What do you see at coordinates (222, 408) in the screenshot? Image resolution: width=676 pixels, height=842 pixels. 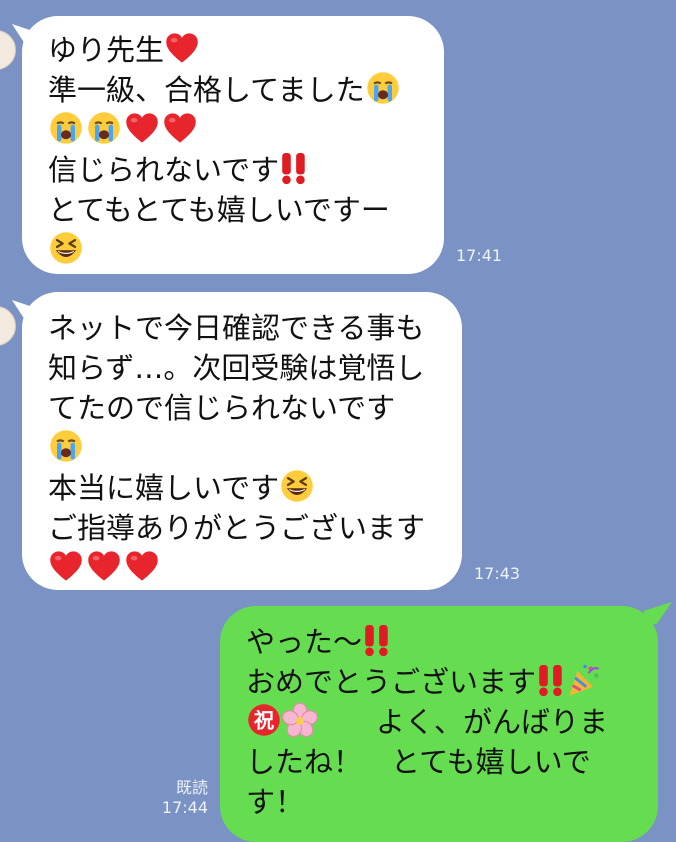 I see `message-line: てたので信じられないです` at bounding box center [222, 408].